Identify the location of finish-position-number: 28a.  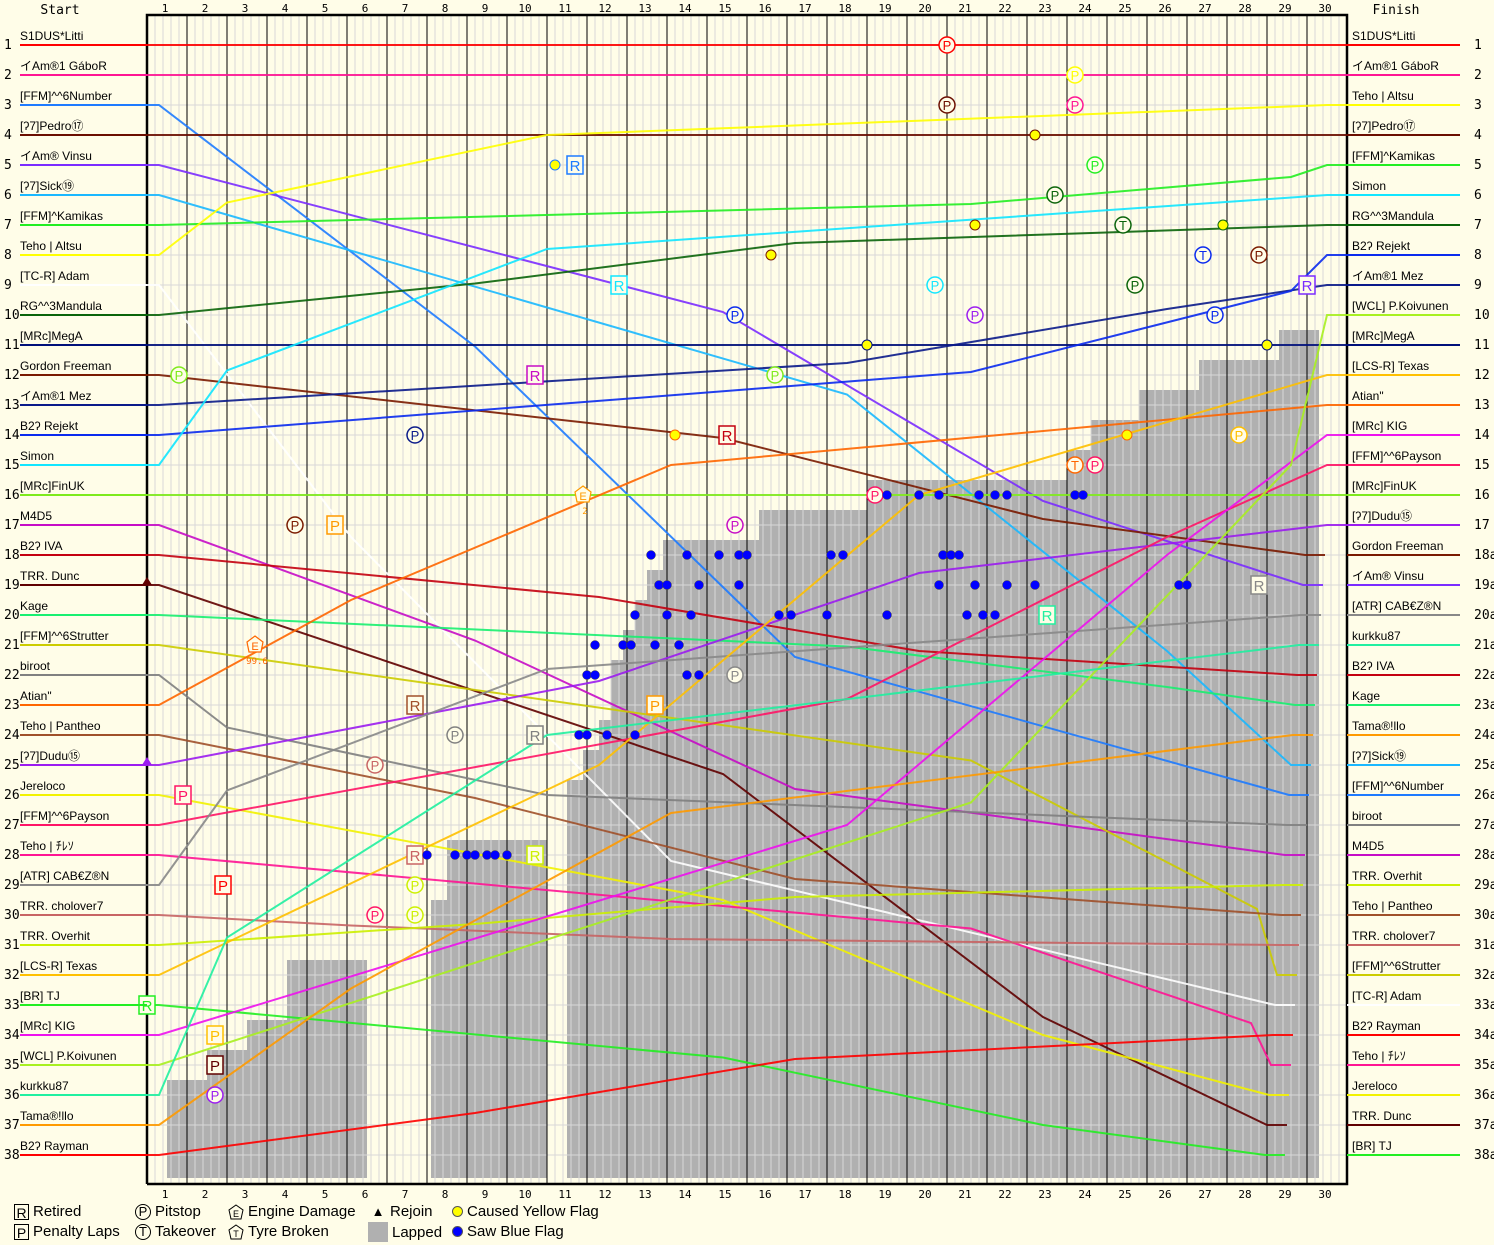
(1484, 855).